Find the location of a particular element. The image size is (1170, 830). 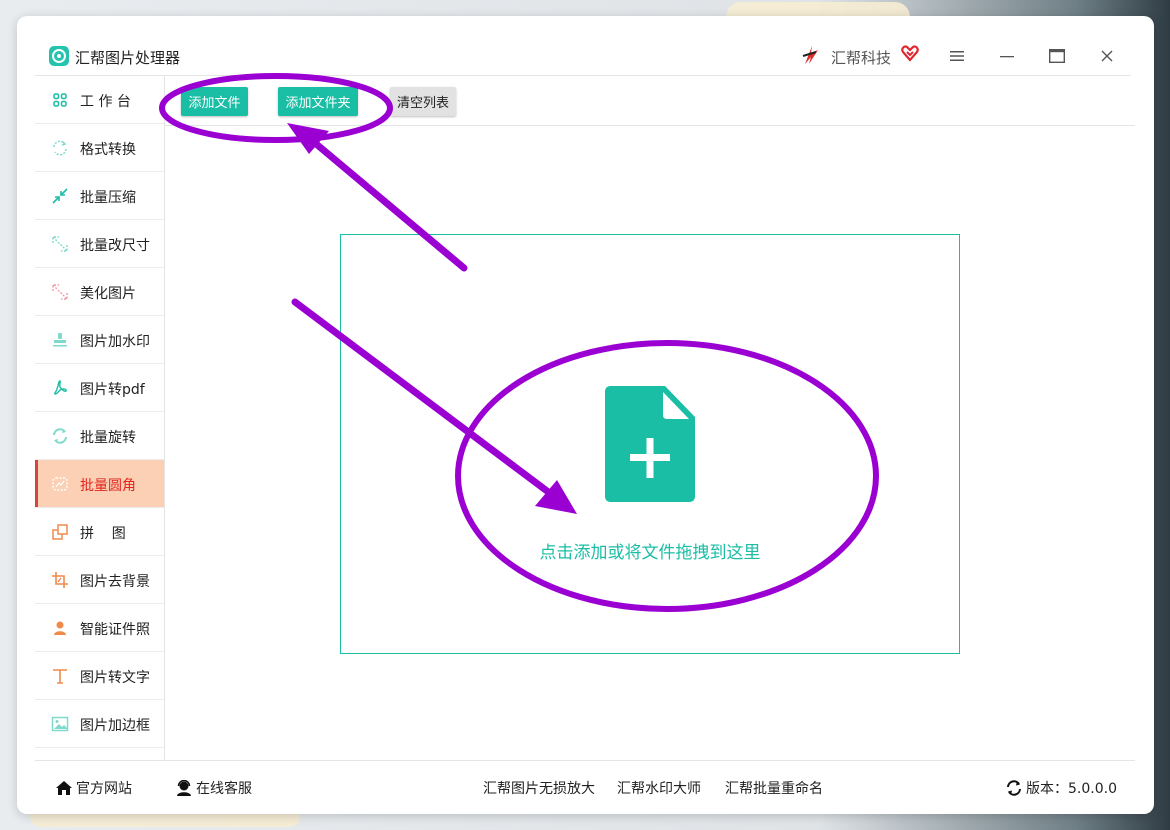

add-folder-button: 添加文件夹 is located at coordinates (318, 101).